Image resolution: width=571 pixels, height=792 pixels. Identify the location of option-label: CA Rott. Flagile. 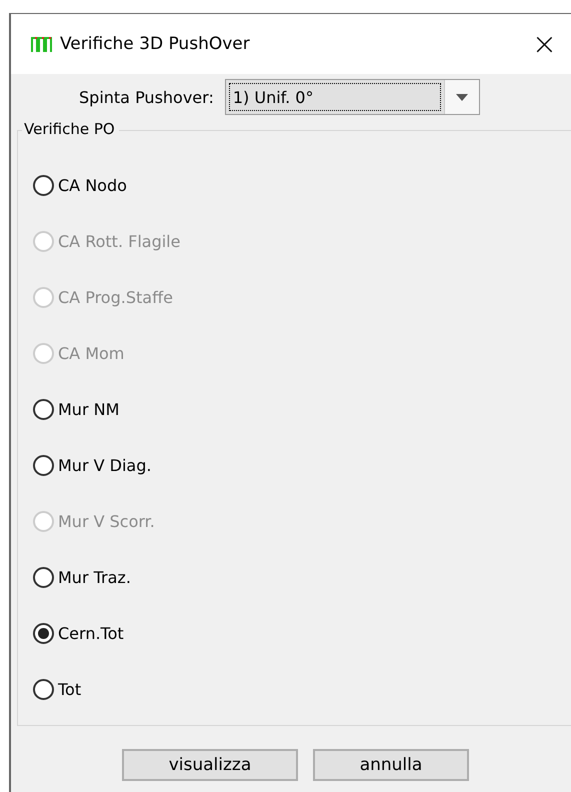
(119, 241).